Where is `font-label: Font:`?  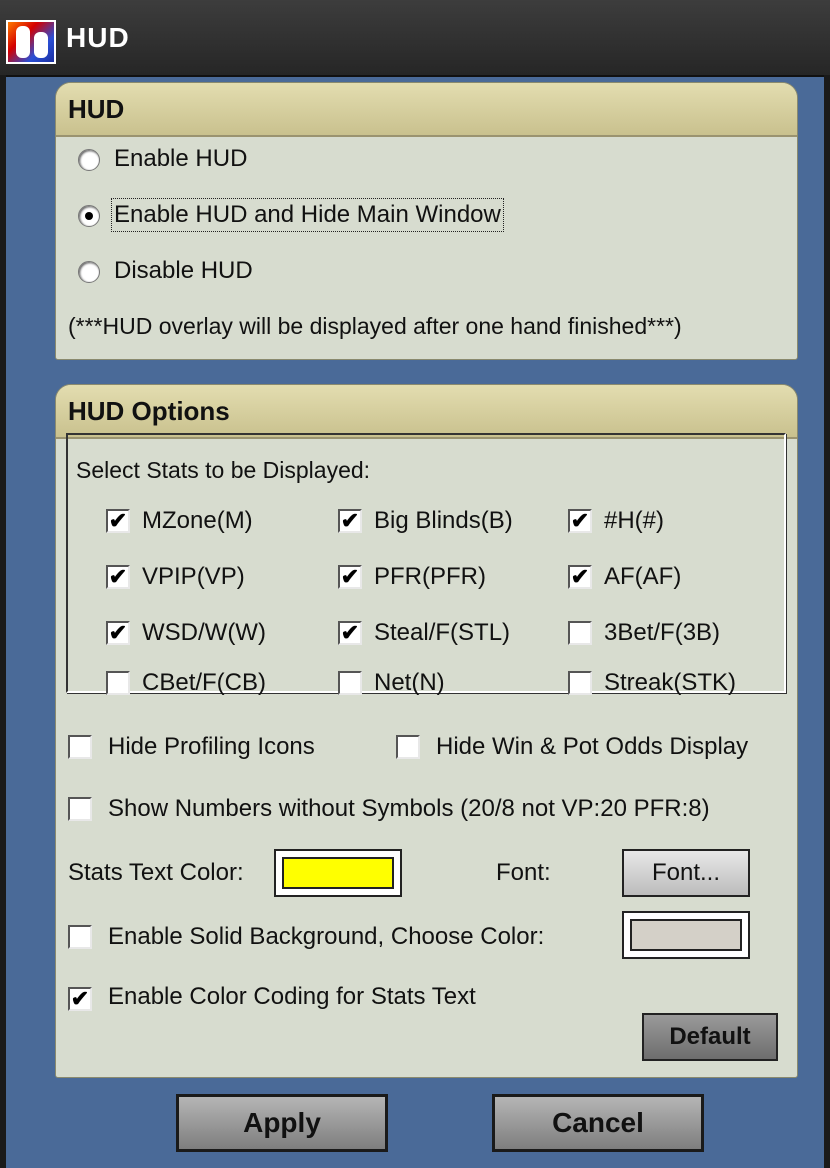 font-label: Font: is located at coordinates (523, 872).